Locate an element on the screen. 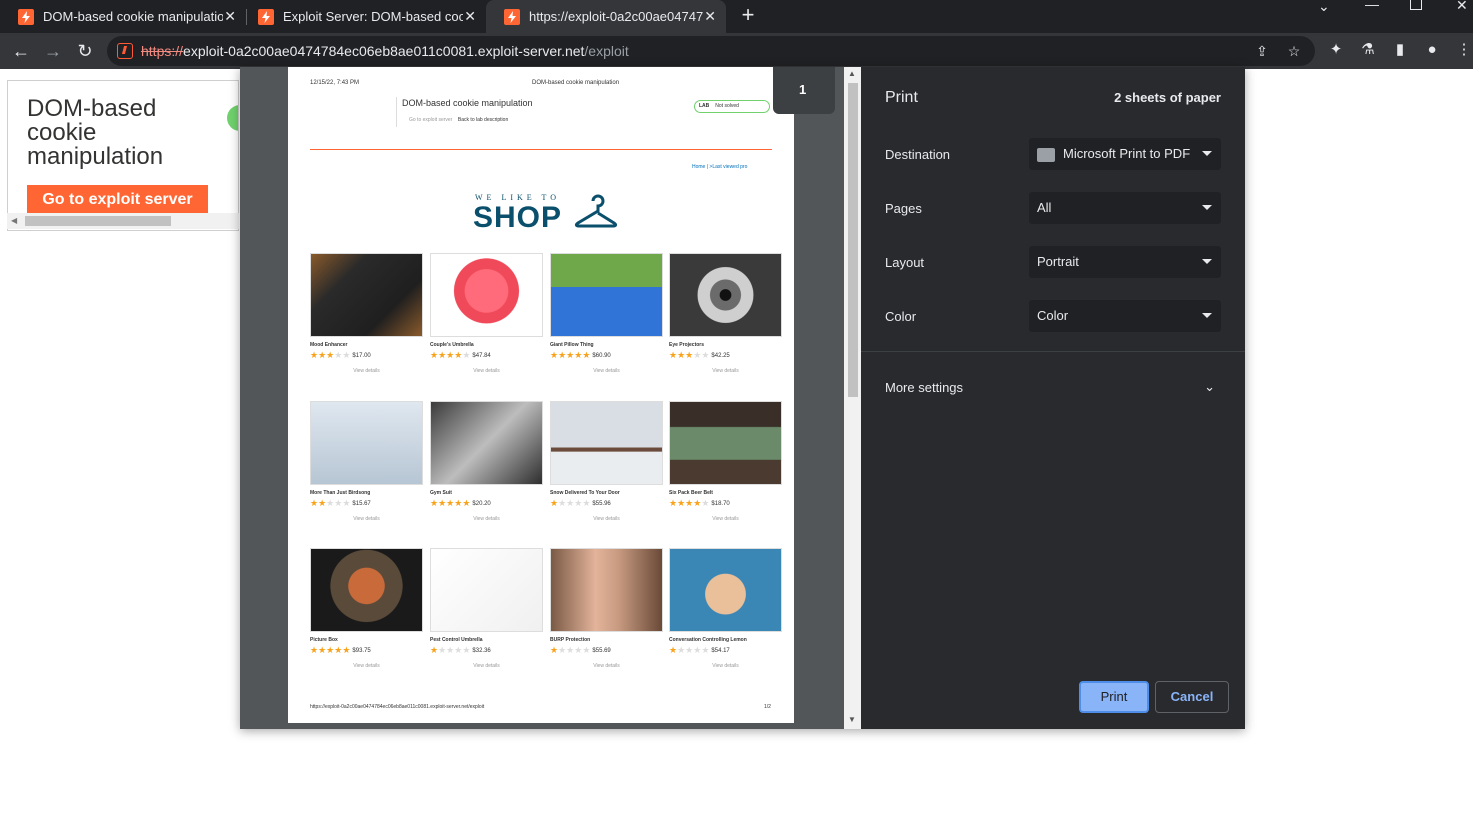  reload-icon: ↻ is located at coordinates (85, 51).